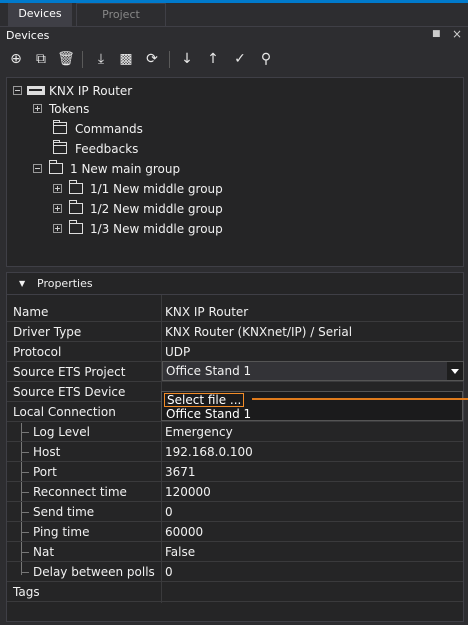 Image resolution: width=468 pixels, height=625 pixels. Describe the element at coordinates (178, 352) in the screenshot. I see `property-value: UDP` at that location.